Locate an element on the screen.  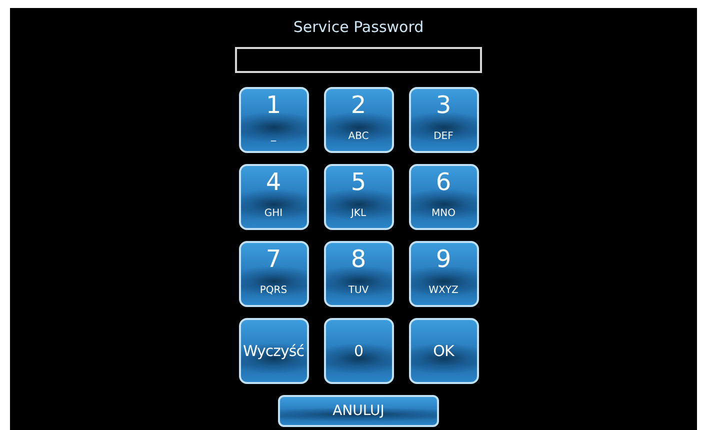
key-button: 6 MNO is located at coordinates (443, 197).